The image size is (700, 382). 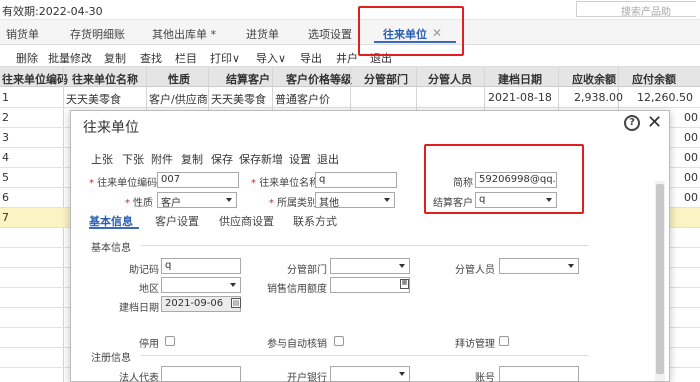 I want to click on print-menu-button: 打印∨, so click(x=225, y=58).